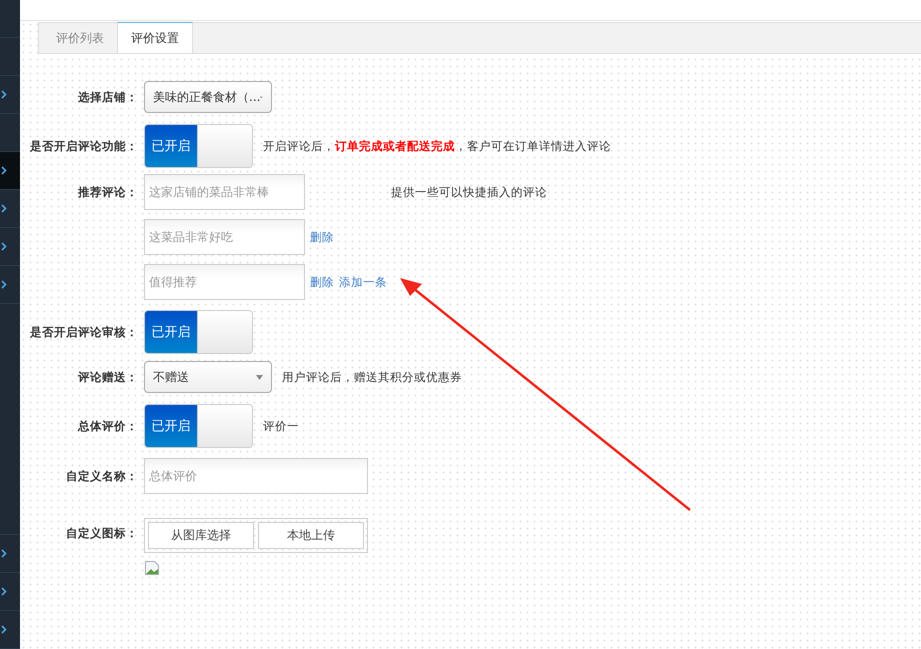  What do you see at coordinates (102, 533) in the screenshot?
I see `field-label: 自定义图标：` at bounding box center [102, 533].